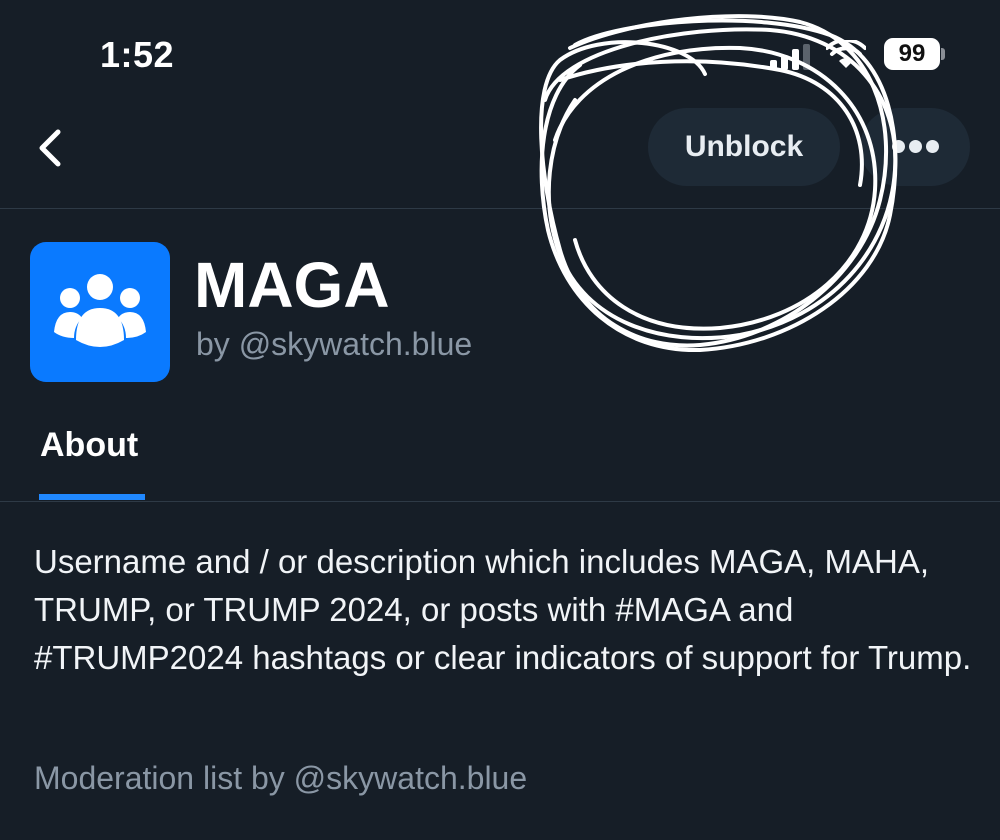 The height and width of the screenshot is (840, 1000). What do you see at coordinates (846, 54) in the screenshot?
I see `wifi-icon` at bounding box center [846, 54].